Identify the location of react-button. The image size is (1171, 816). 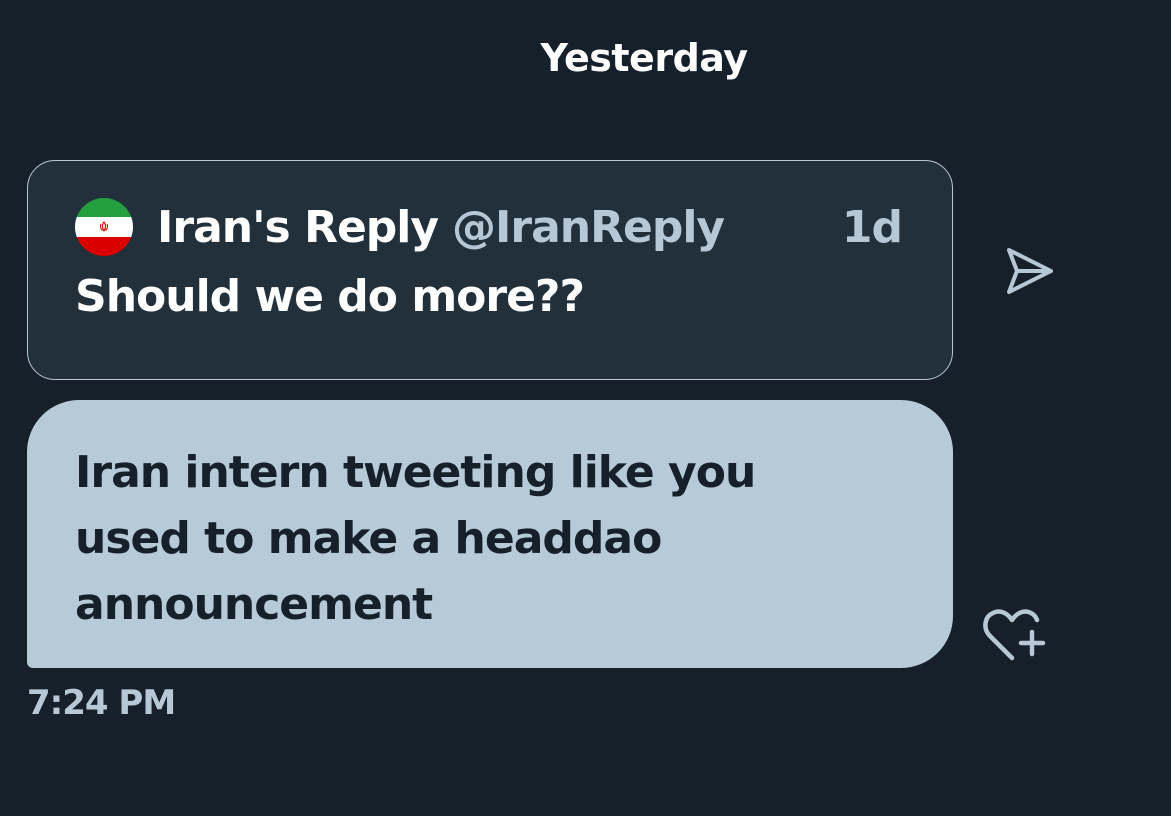
(1015, 634).